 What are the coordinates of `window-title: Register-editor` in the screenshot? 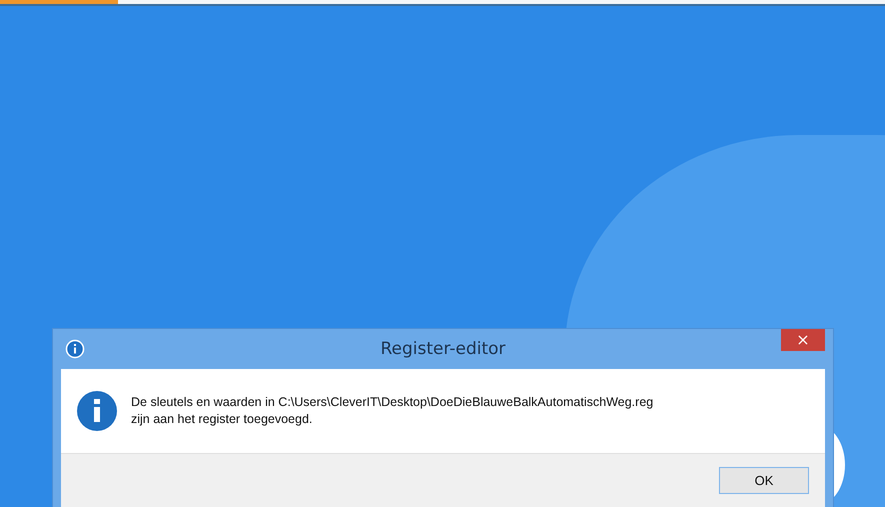 It's located at (443, 349).